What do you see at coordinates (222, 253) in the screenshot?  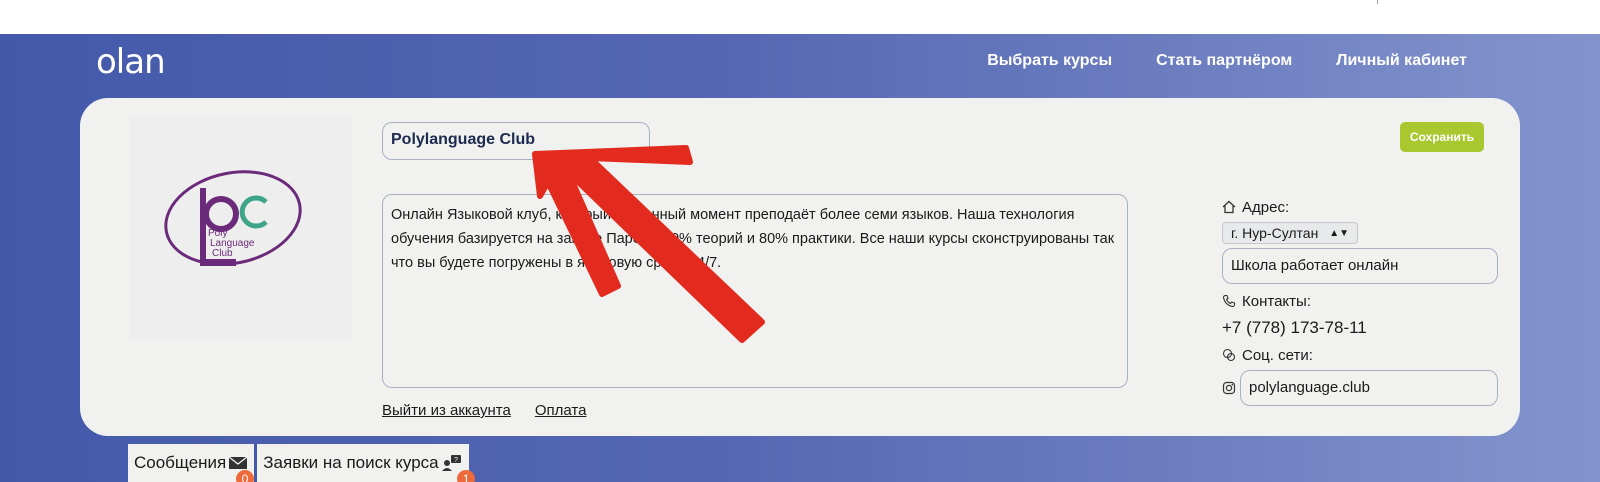 I see `logo-line3: Club` at bounding box center [222, 253].